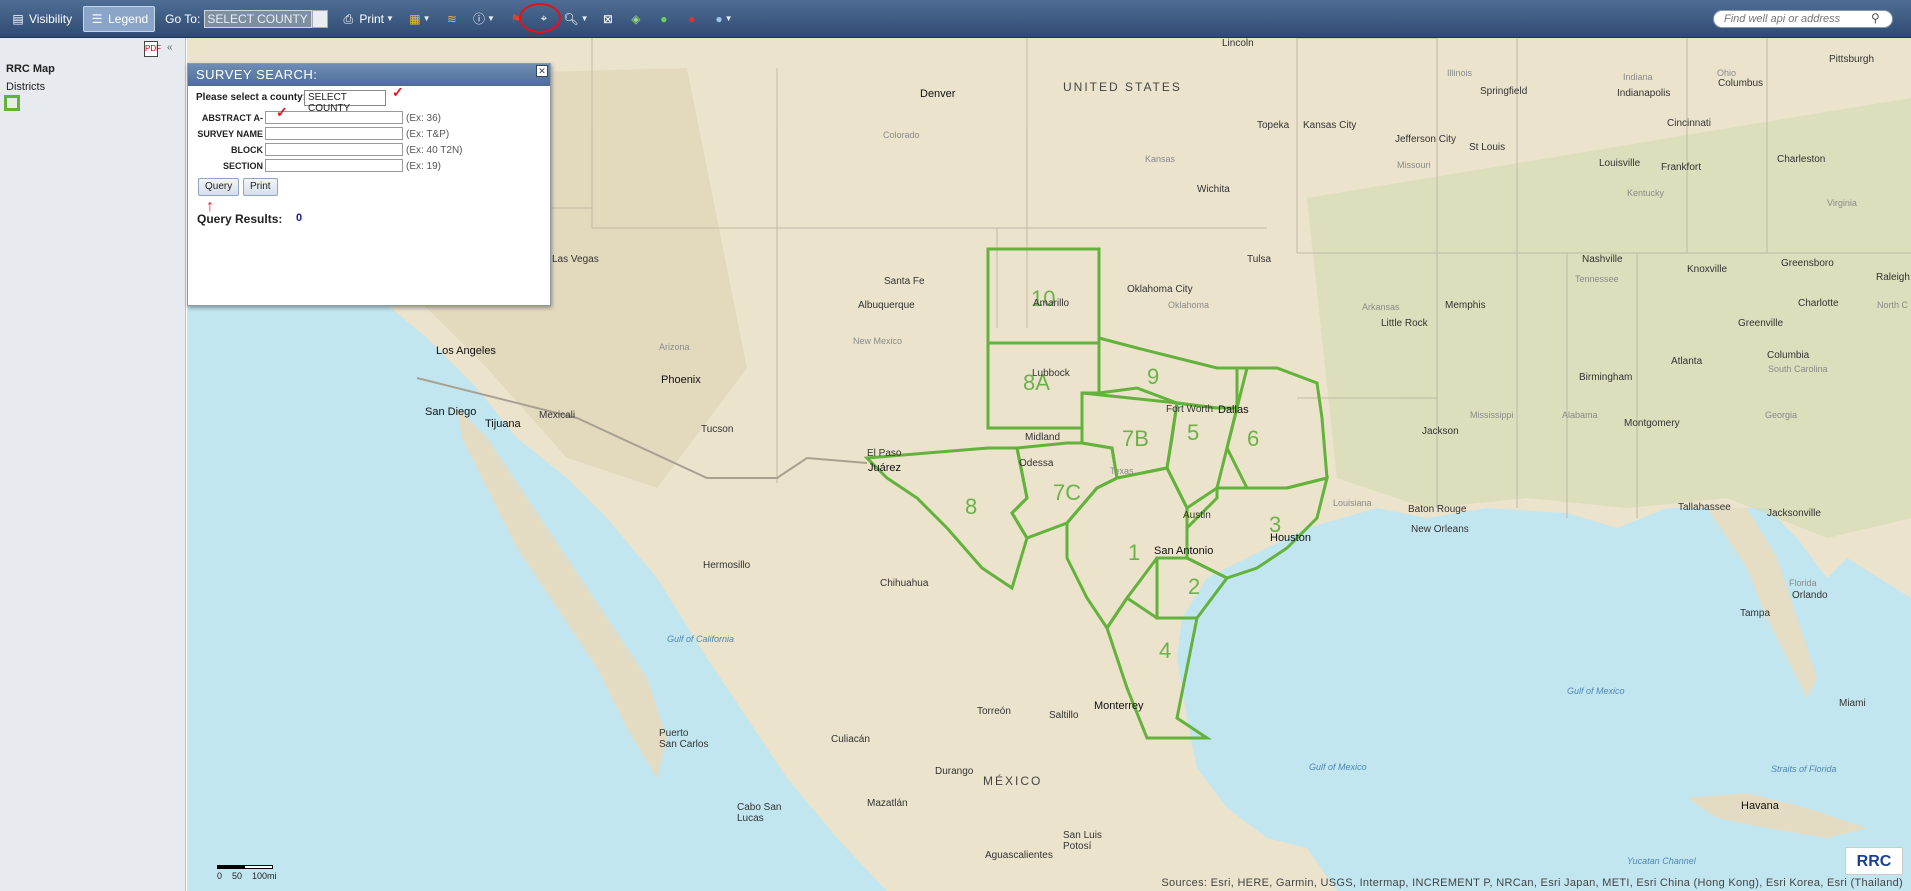 The image size is (1911, 891). Describe the element at coordinates (152, 49) in the screenshot. I see `pdf-icon: PDF` at that location.